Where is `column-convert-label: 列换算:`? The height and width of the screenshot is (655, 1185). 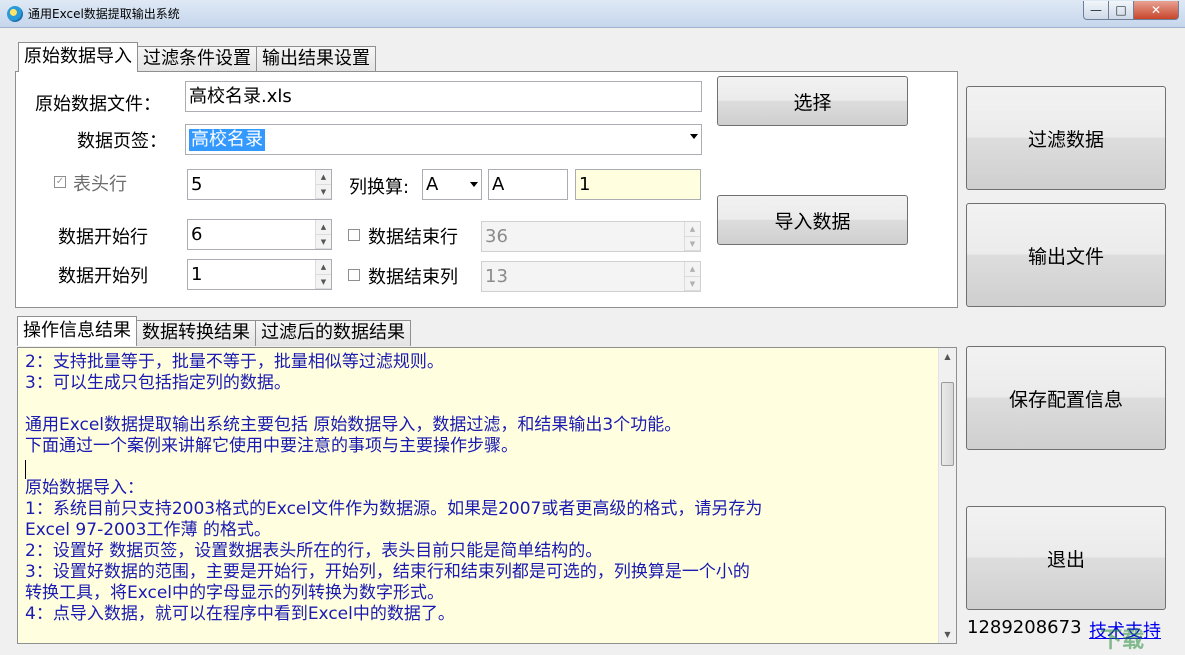 column-convert-label: 列换算: is located at coordinates (379, 187).